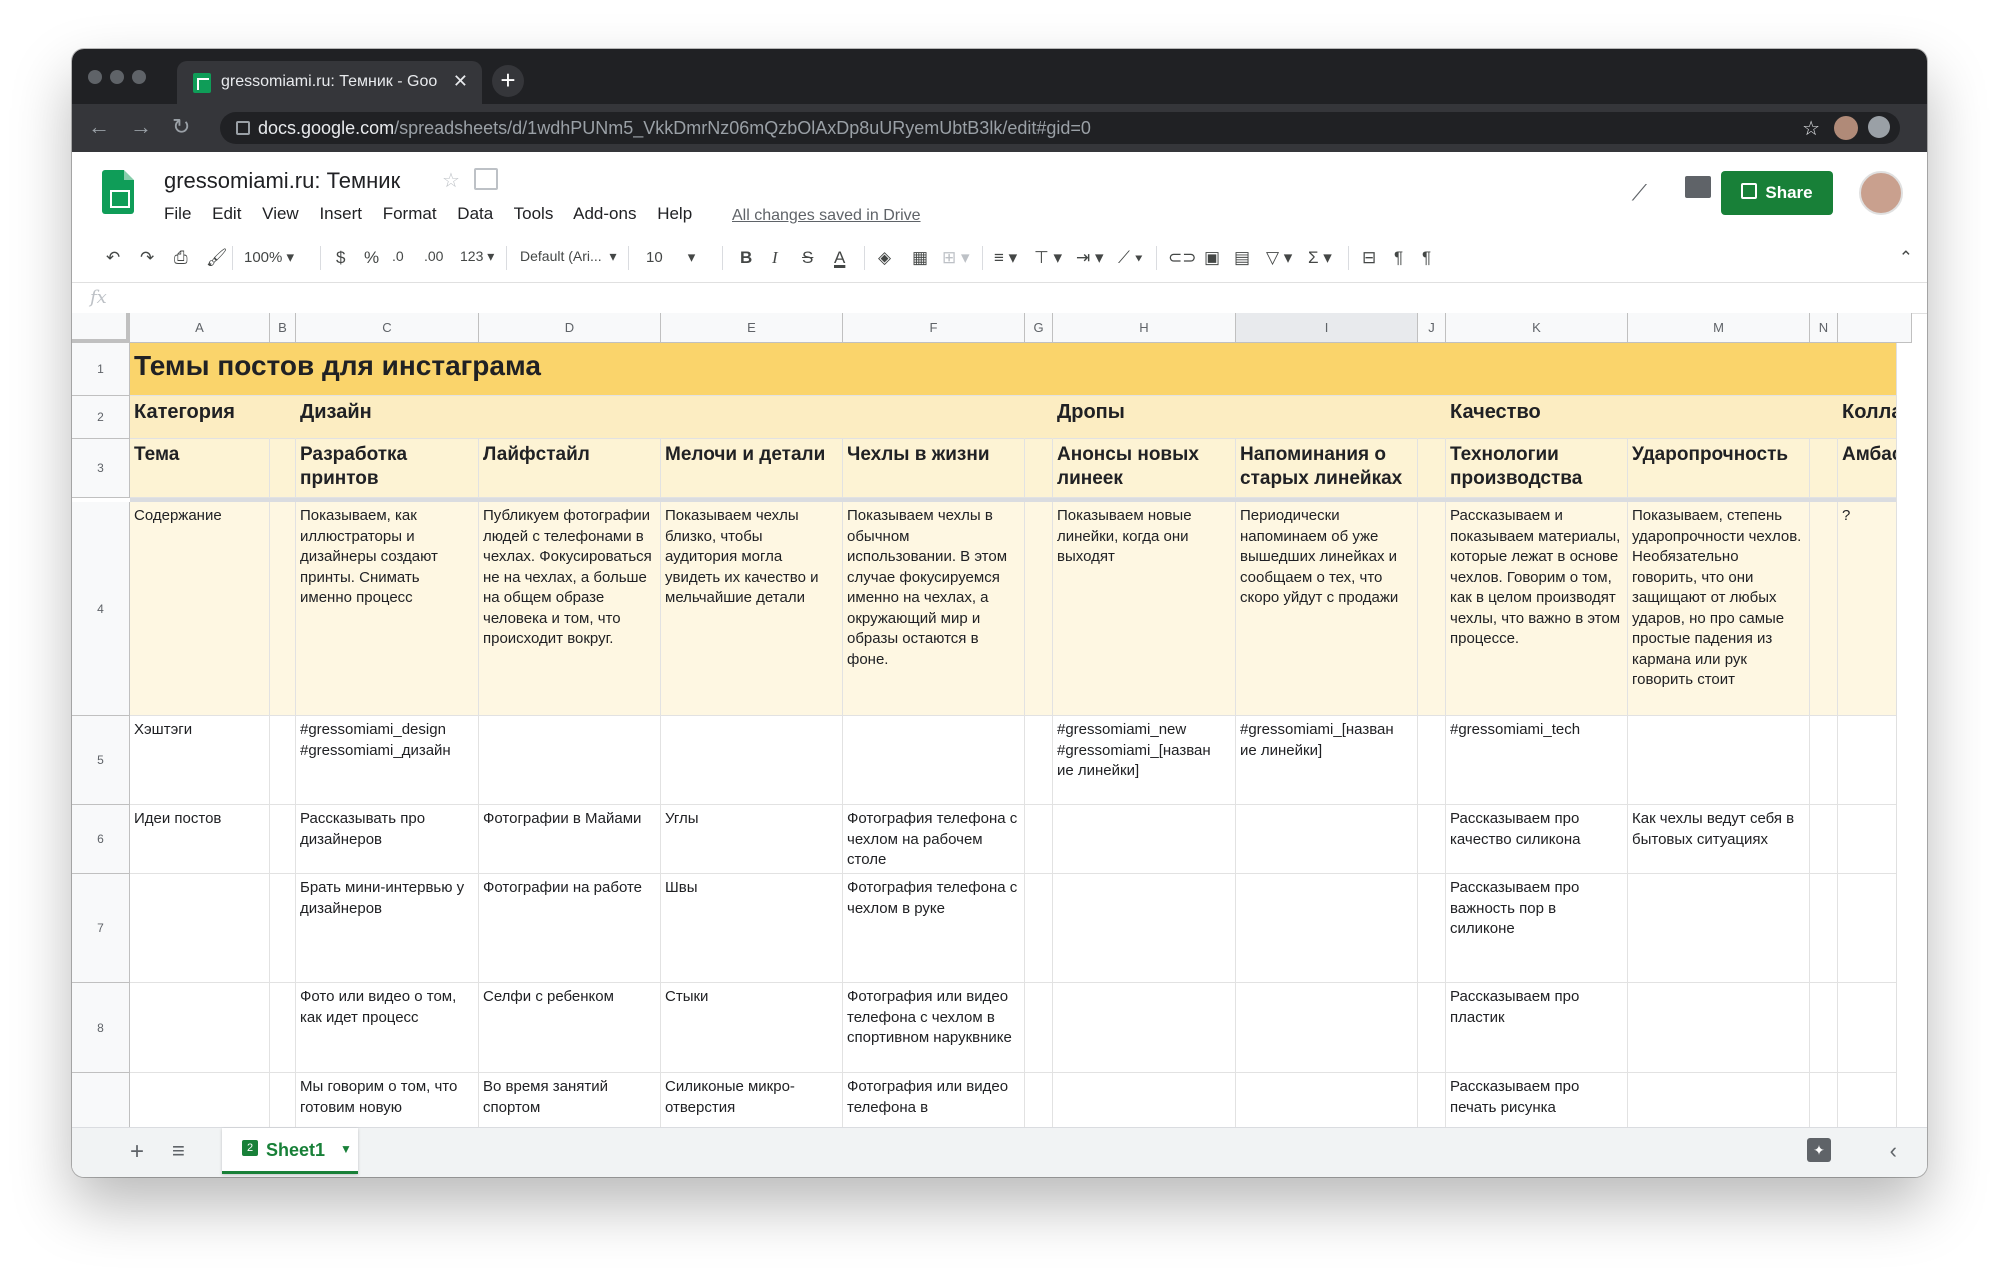 The width and height of the screenshot is (1999, 1274). What do you see at coordinates (460, 81) in the screenshot?
I see `close-icon: ✕` at bounding box center [460, 81].